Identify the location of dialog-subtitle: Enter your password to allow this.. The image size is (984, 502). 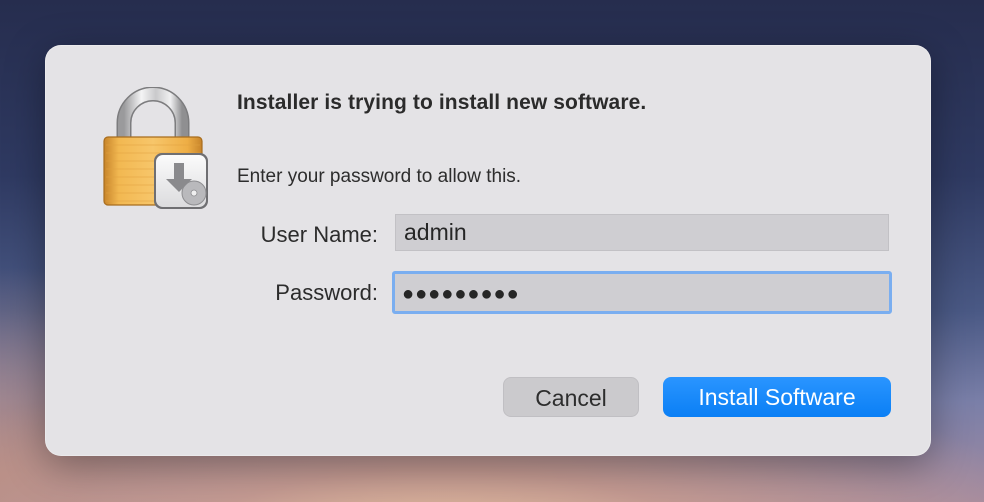
(379, 176).